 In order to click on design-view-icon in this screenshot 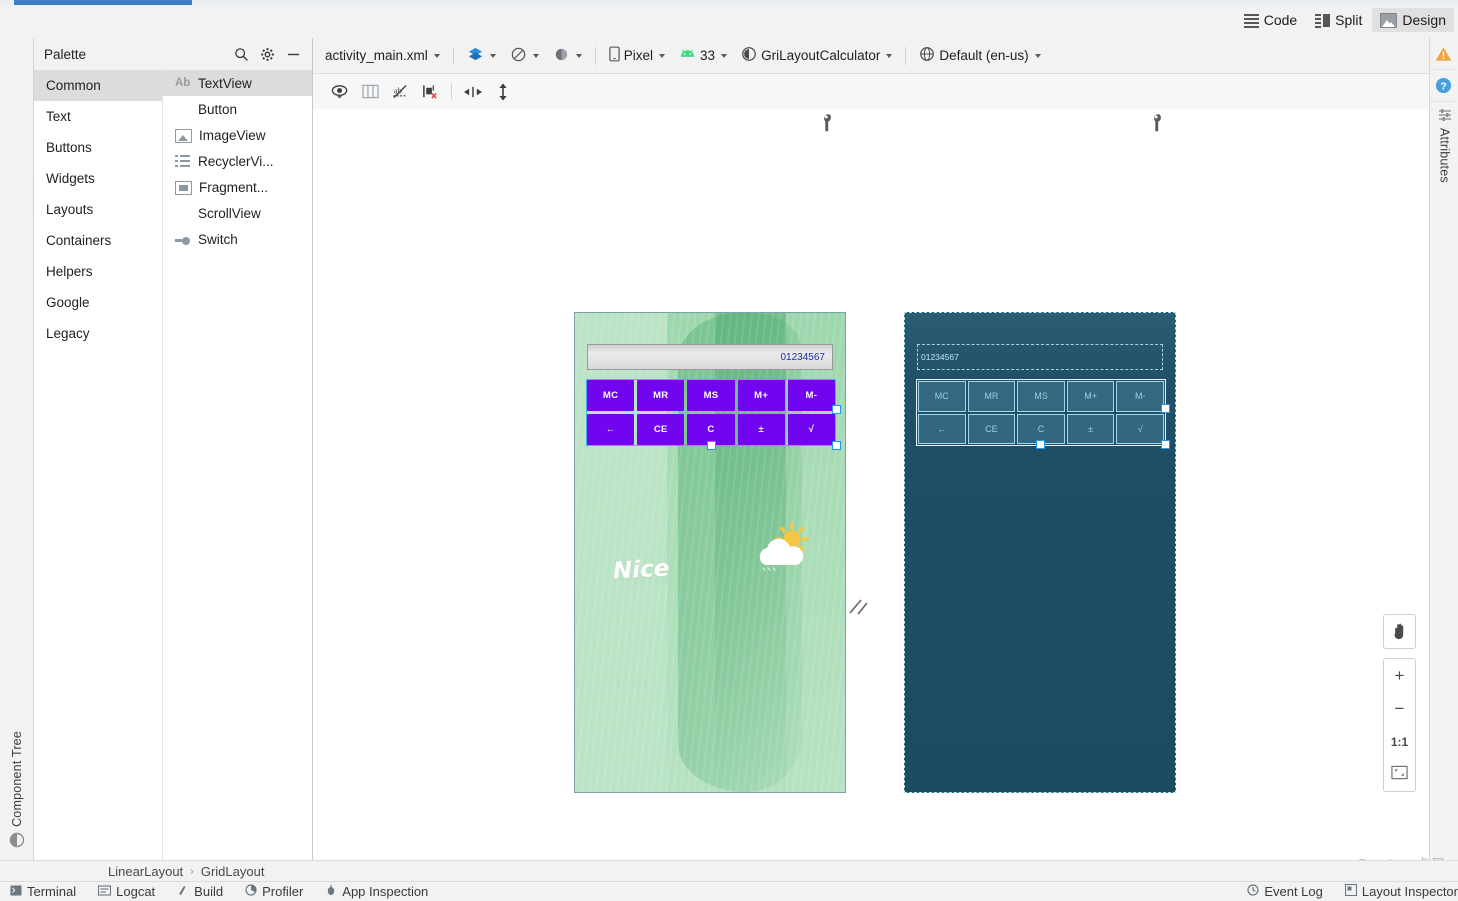, I will do `click(1389, 20)`.